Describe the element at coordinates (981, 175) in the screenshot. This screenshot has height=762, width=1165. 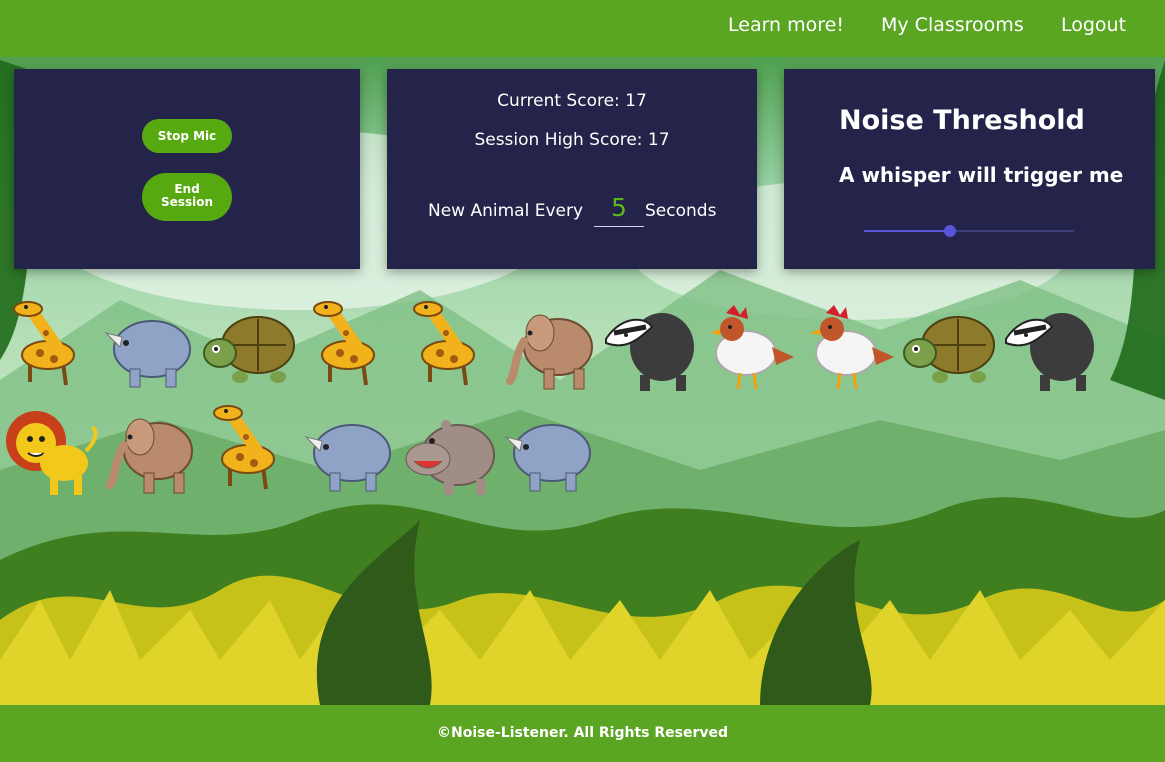
I see `threshold-description: A whisper will trigger me` at that location.